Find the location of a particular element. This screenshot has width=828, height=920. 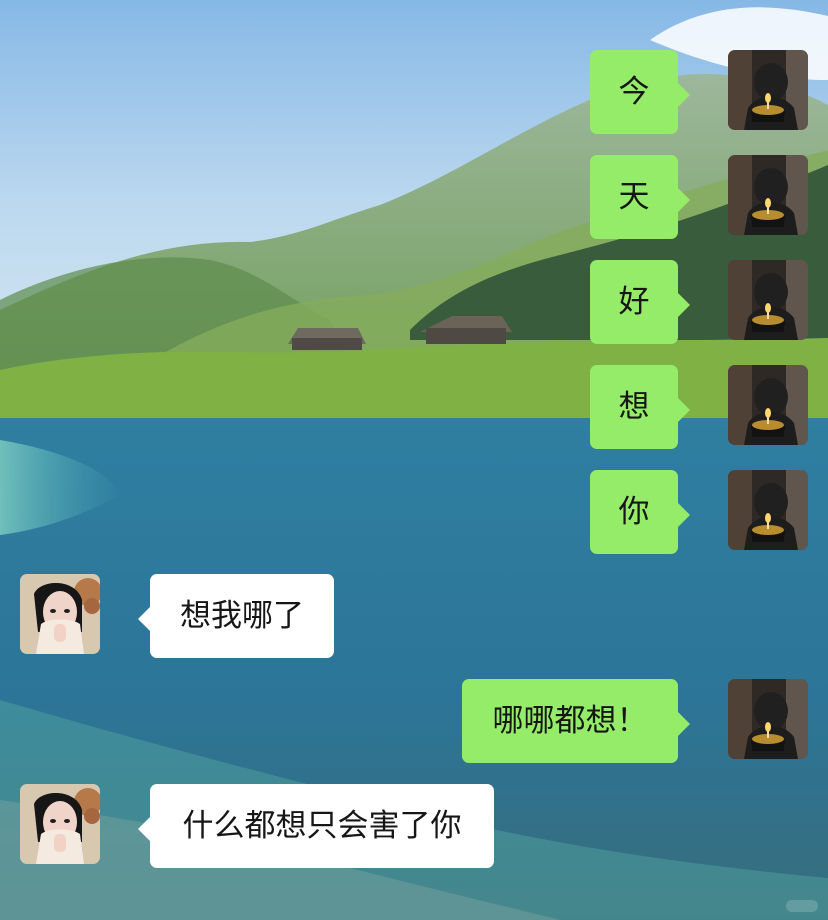

watermark is located at coordinates (802, 906).